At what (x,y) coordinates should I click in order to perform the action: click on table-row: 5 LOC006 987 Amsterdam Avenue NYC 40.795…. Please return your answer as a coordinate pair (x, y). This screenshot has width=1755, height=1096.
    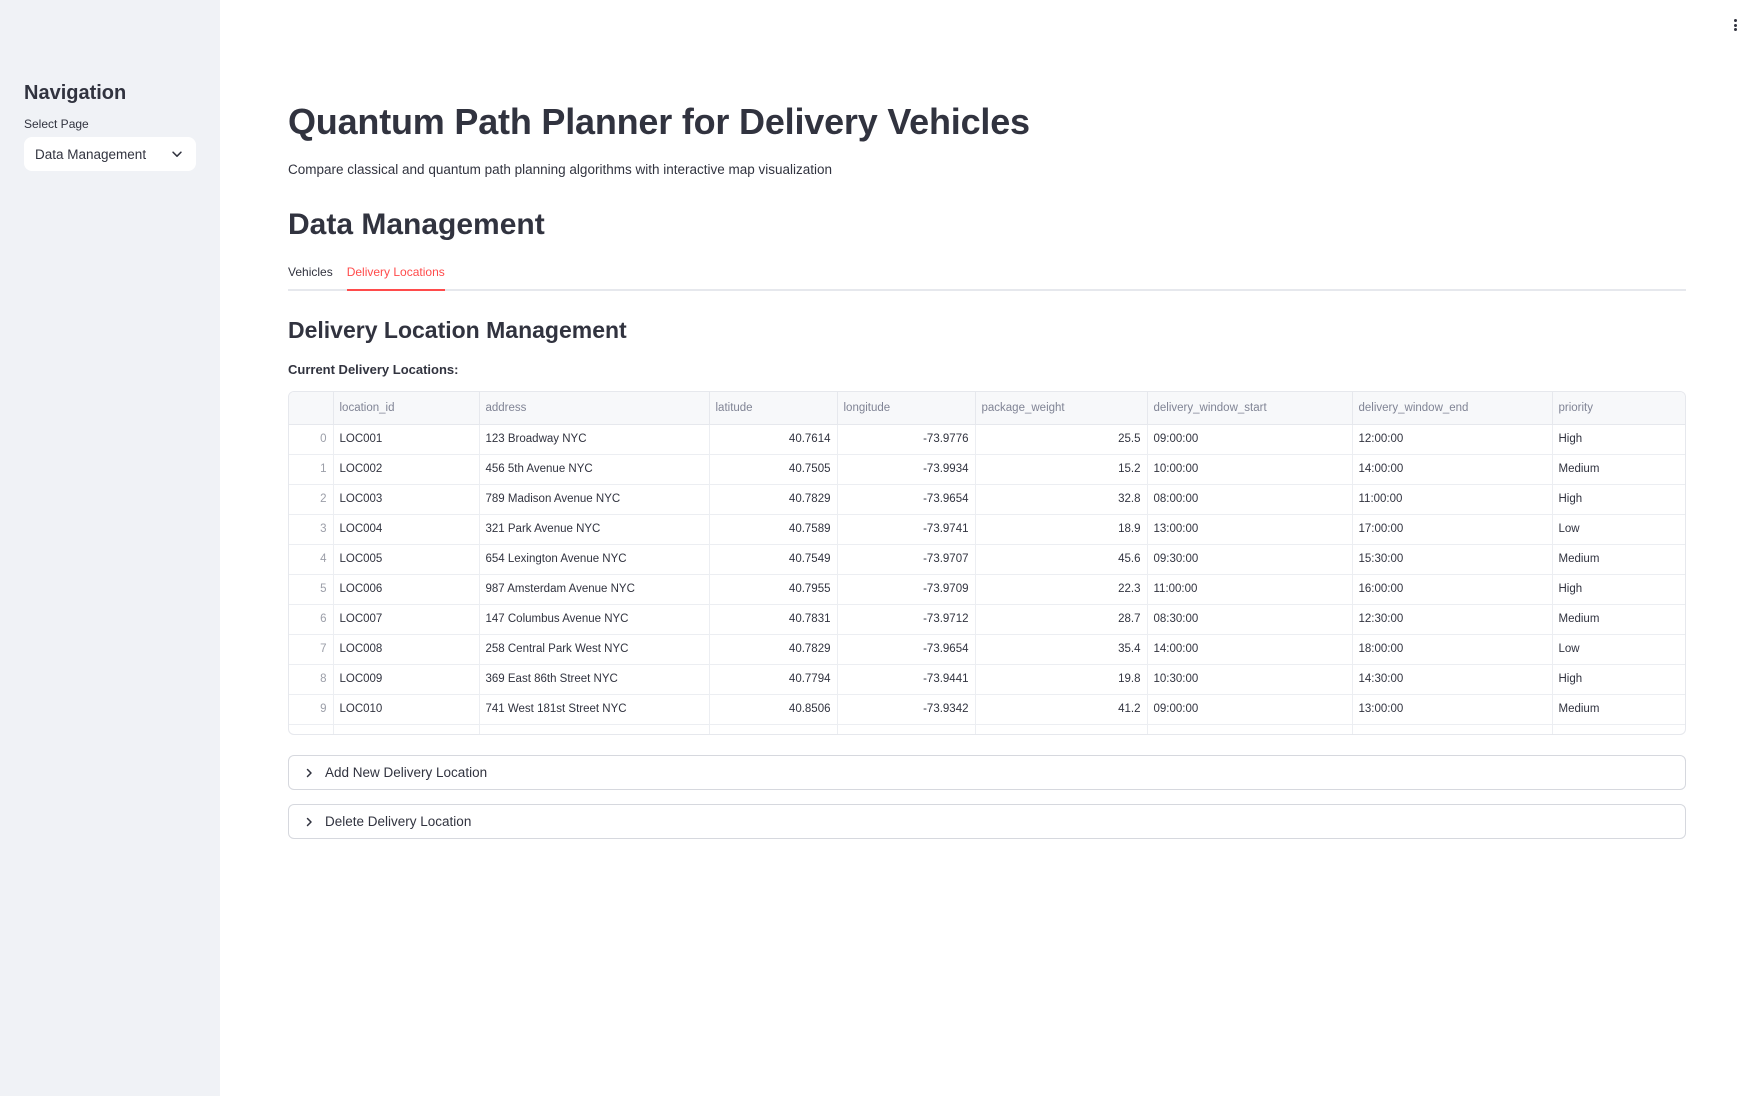
    Looking at the image, I should click on (987, 589).